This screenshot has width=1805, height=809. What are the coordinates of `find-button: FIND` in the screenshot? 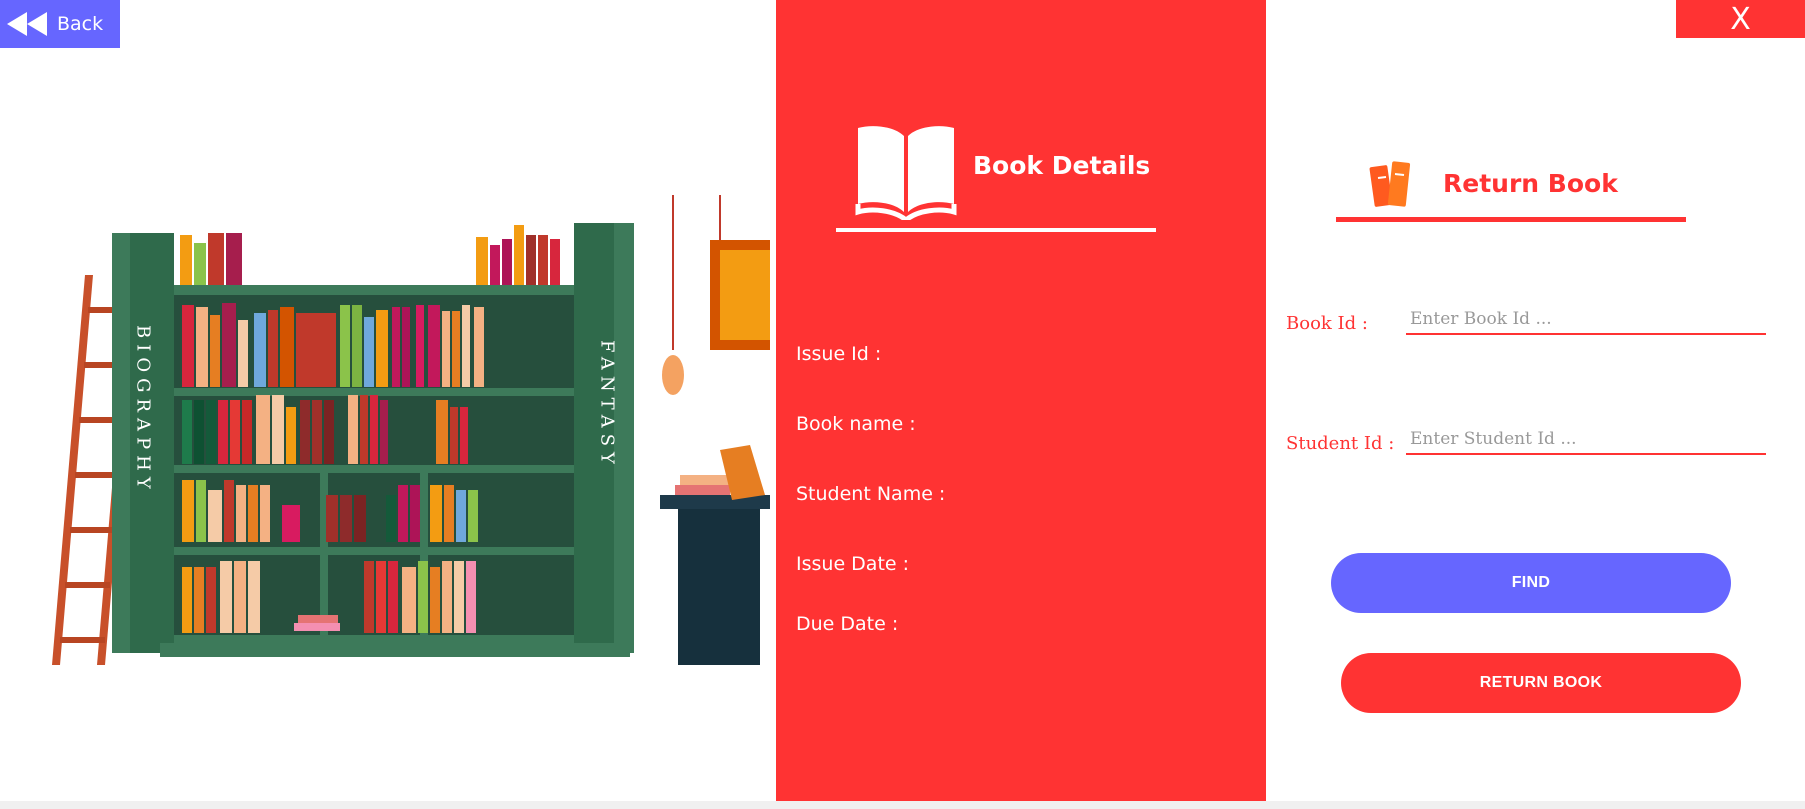 It's located at (1531, 583).